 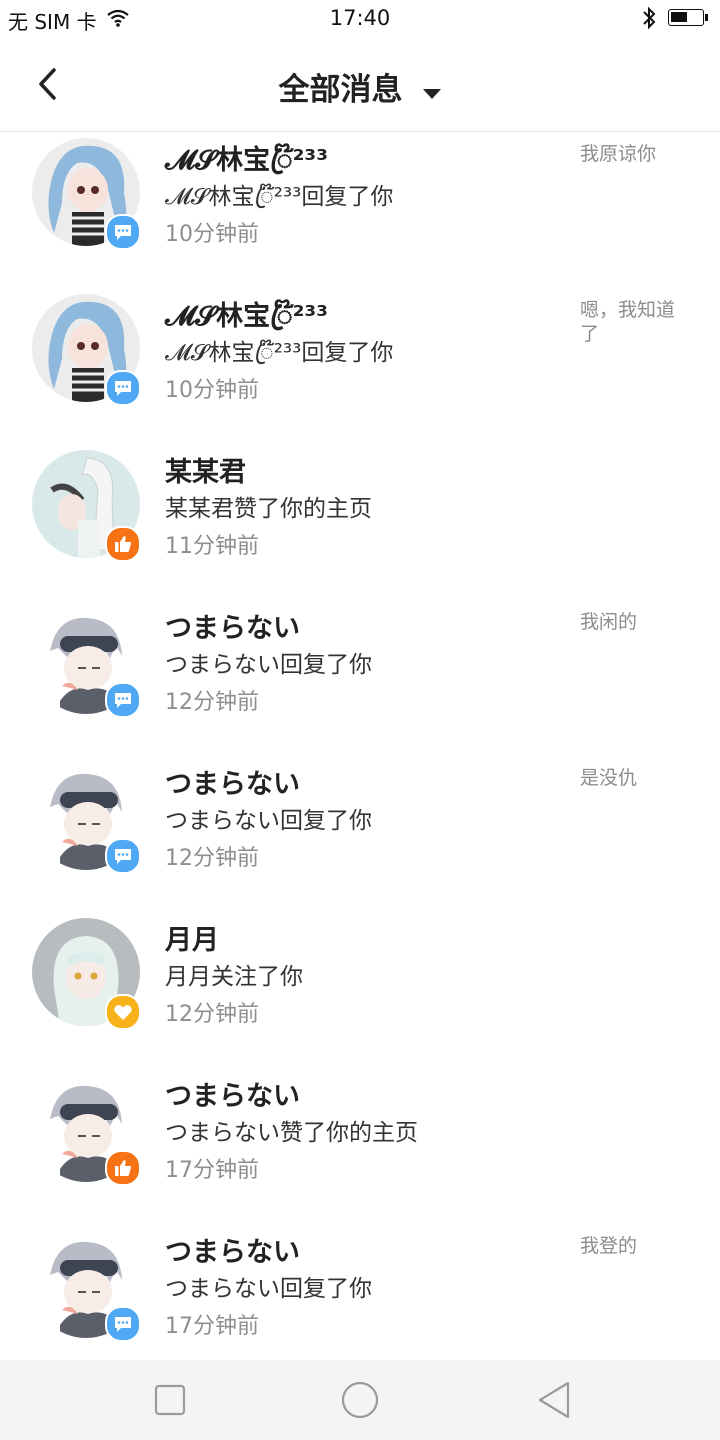 I want to click on system-nav-bar, so click(x=360, y=1400).